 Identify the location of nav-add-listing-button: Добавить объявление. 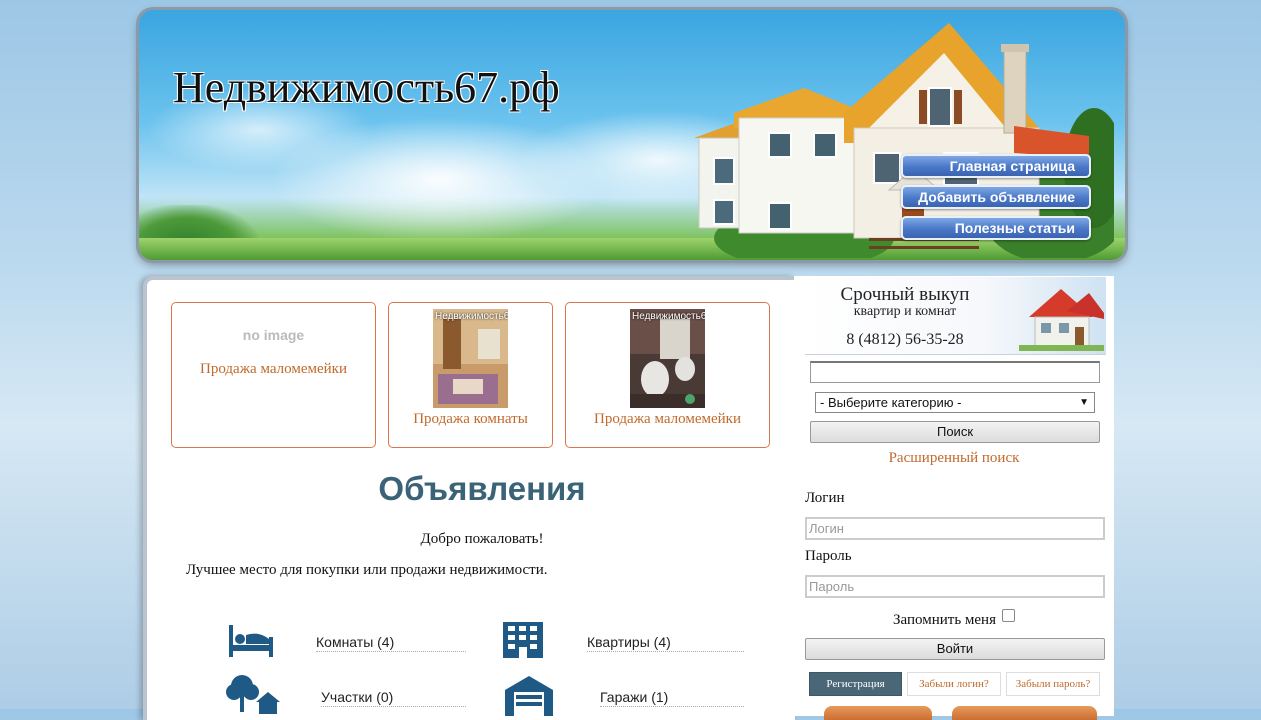
(996, 197).